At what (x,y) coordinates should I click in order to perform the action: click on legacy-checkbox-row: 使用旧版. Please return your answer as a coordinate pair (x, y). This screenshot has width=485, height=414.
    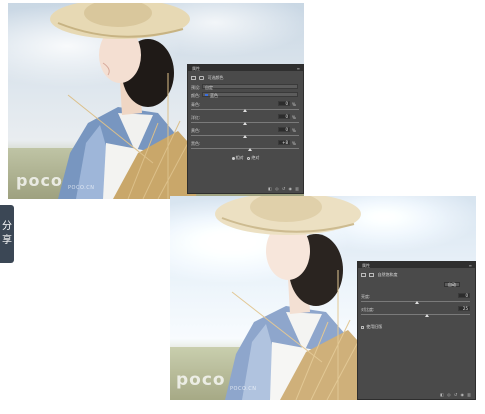
    Looking at the image, I should click on (416, 327).